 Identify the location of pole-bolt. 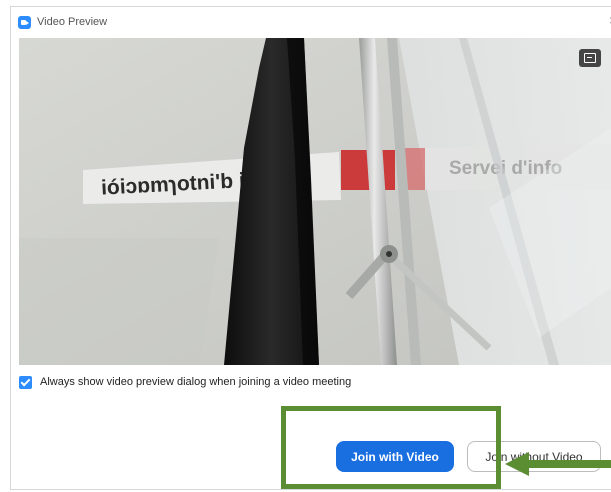
(389, 254).